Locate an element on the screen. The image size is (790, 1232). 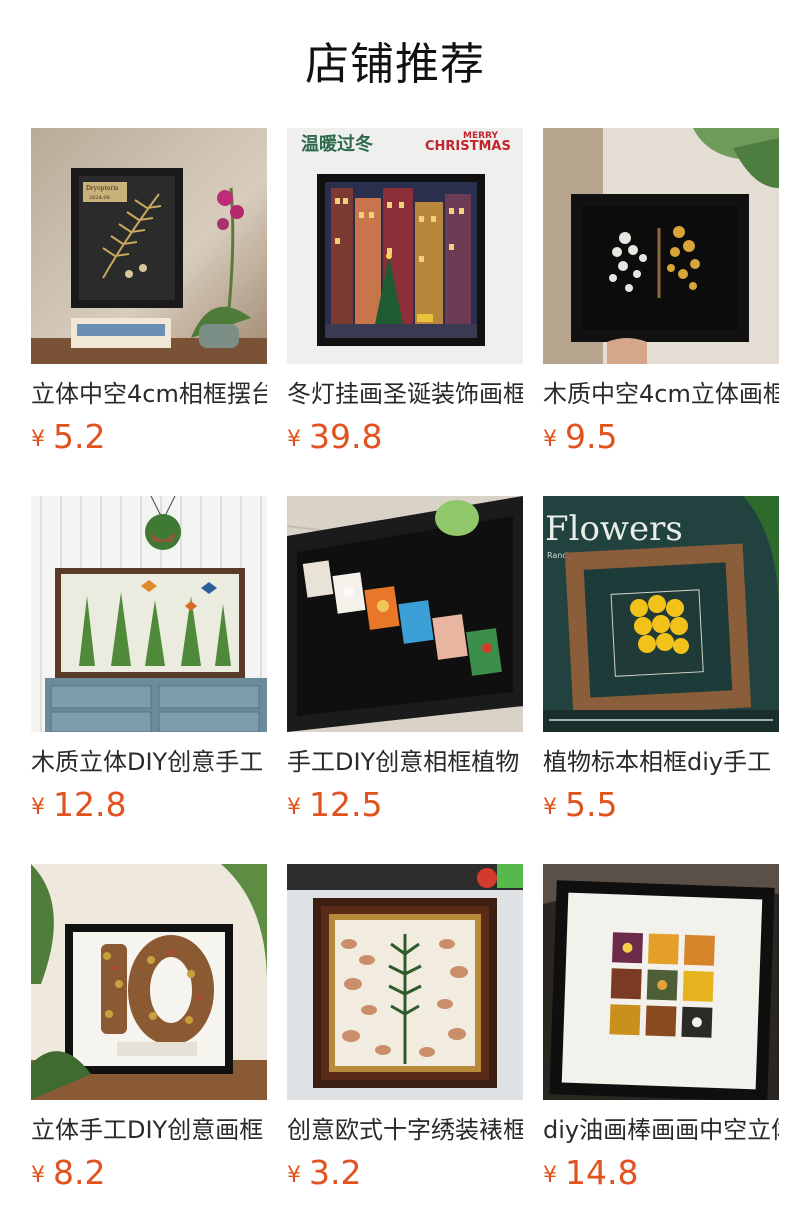
product-price: ¥12.5 is located at coordinates (405, 805).